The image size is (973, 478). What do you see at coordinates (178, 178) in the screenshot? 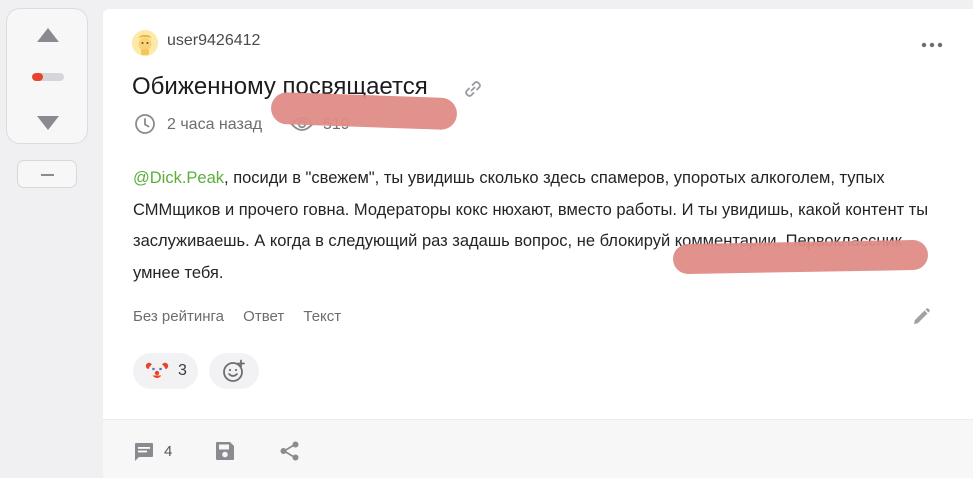
I see `user-mention-link: @Dick.Peak` at bounding box center [178, 178].